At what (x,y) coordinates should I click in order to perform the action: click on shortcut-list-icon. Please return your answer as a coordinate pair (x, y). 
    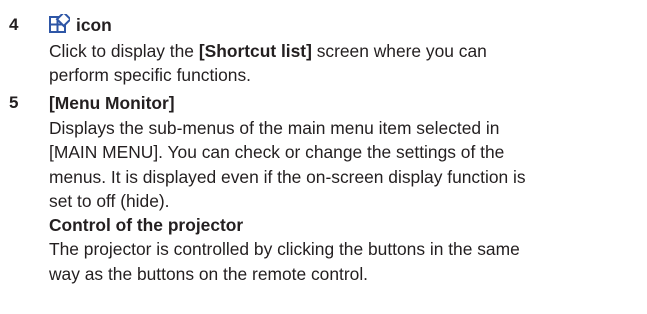
    Looking at the image, I should click on (59, 24).